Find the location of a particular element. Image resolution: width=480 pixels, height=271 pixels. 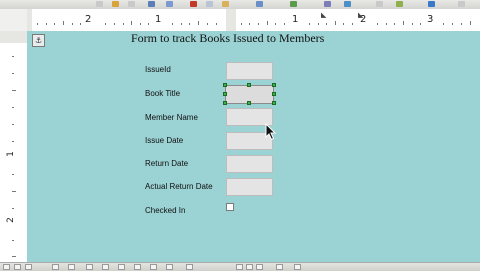

arrow-cursor-icon is located at coordinates (271, 132).